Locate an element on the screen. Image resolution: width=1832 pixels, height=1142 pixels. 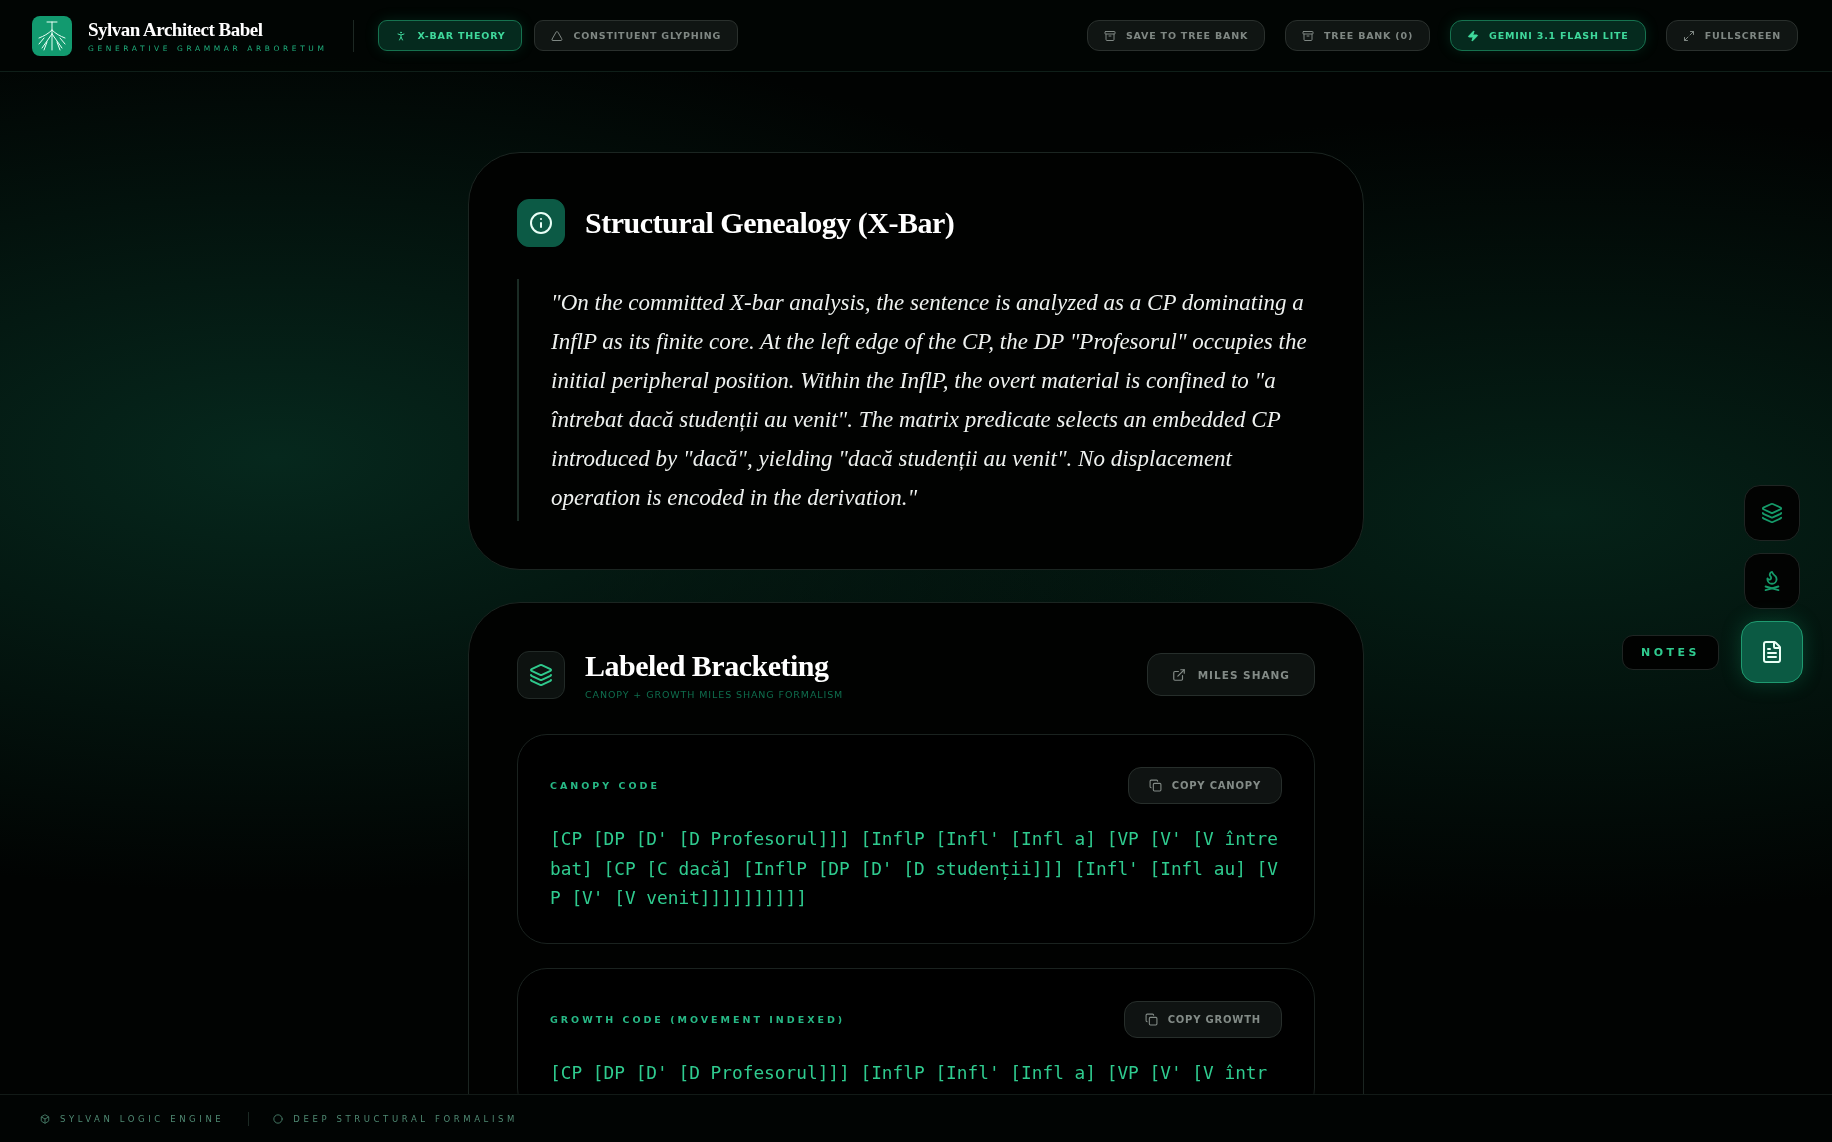
side-rail-button is located at coordinates (1772, 652).